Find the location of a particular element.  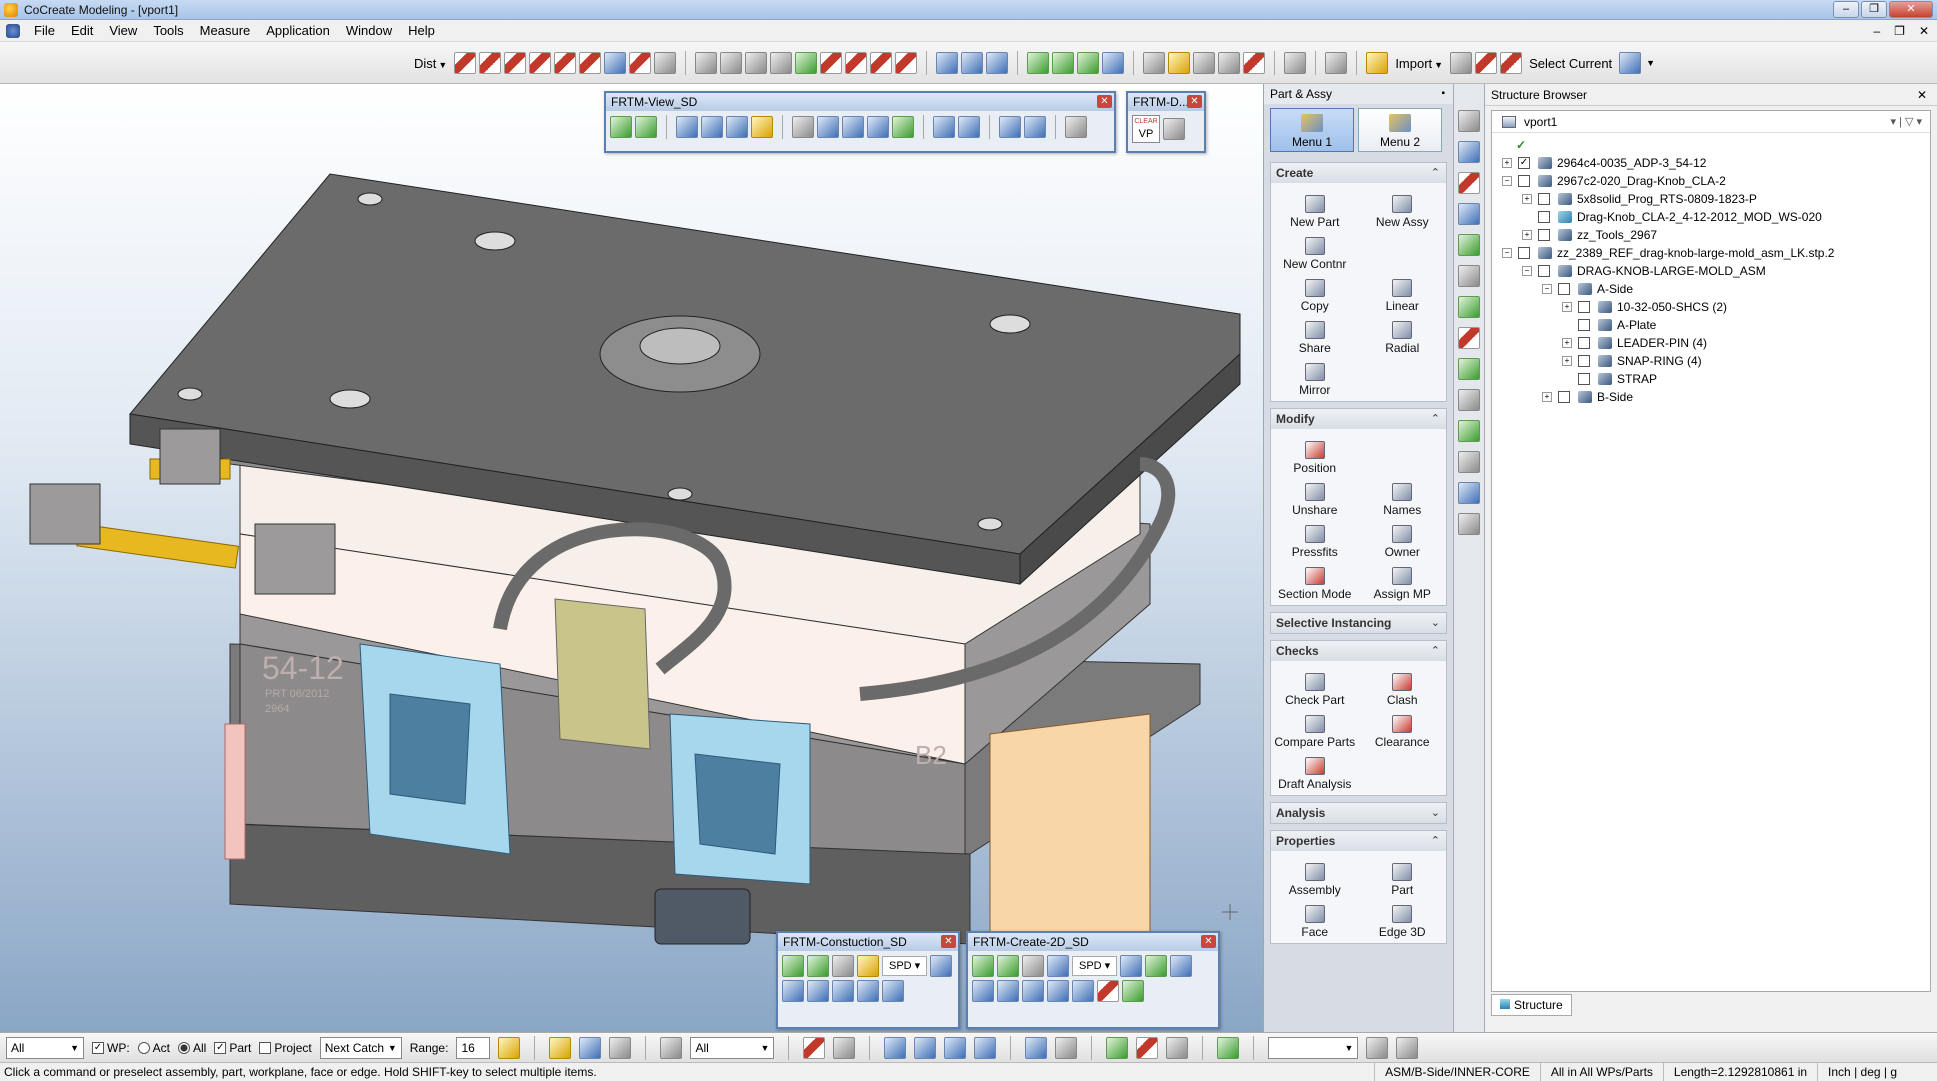

tree-row: +5x8solid_Prog_RTS-0809-1823-P is located at coordinates (1639, 199).